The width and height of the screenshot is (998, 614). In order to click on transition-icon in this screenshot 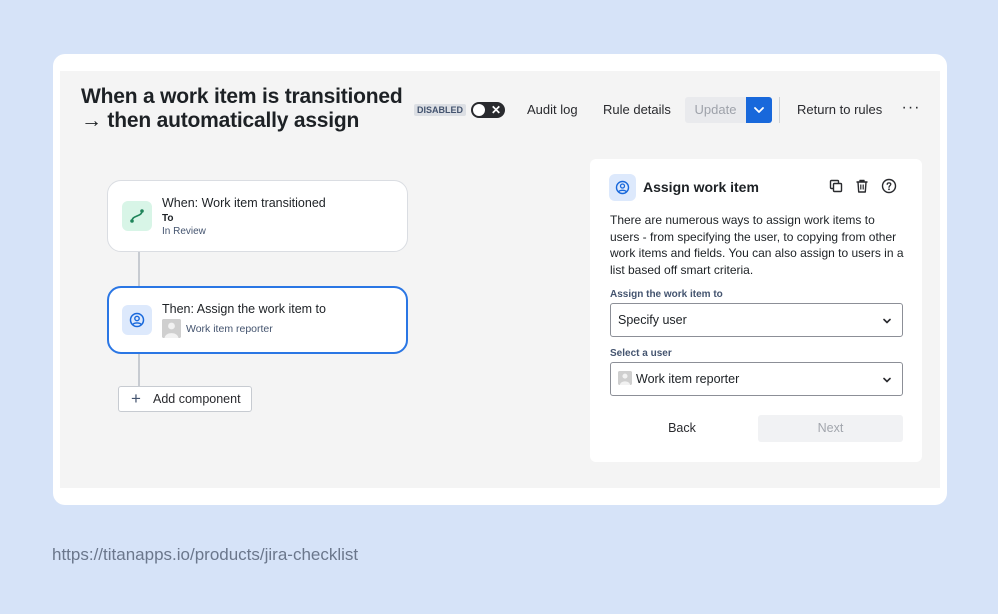, I will do `click(137, 216)`.